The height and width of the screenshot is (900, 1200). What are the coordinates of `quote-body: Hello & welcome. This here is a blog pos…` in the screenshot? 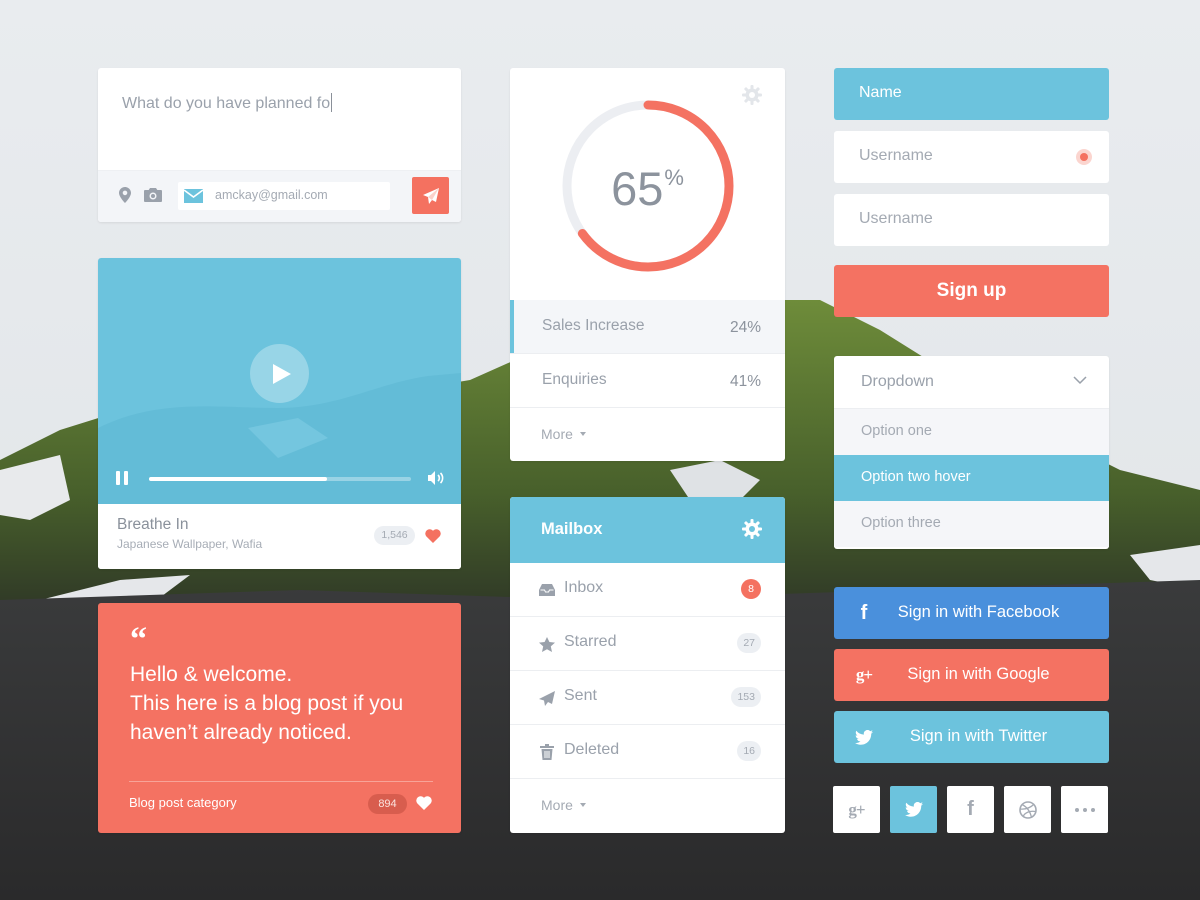 It's located at (280, 703).